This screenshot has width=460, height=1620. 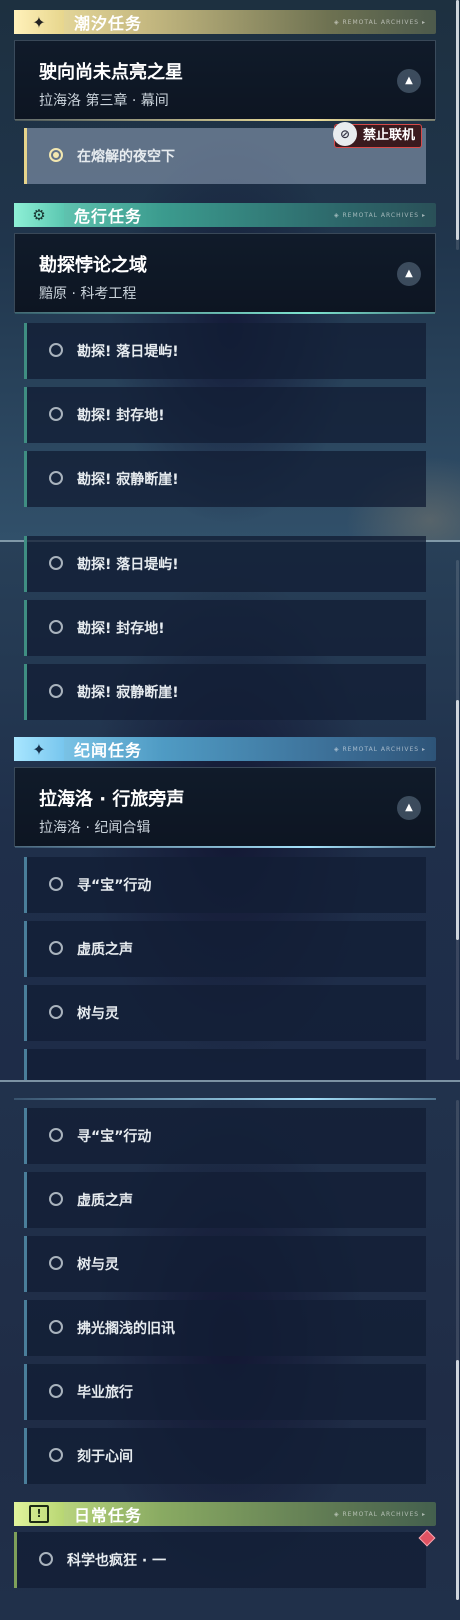 What do you see at coordinates (225, 1514) in the screenshot?
I see `category-header-daily: ! 日常任务 ◈ REMOTAL ARCHIVES ▸` at bounding box center [225, 1514].